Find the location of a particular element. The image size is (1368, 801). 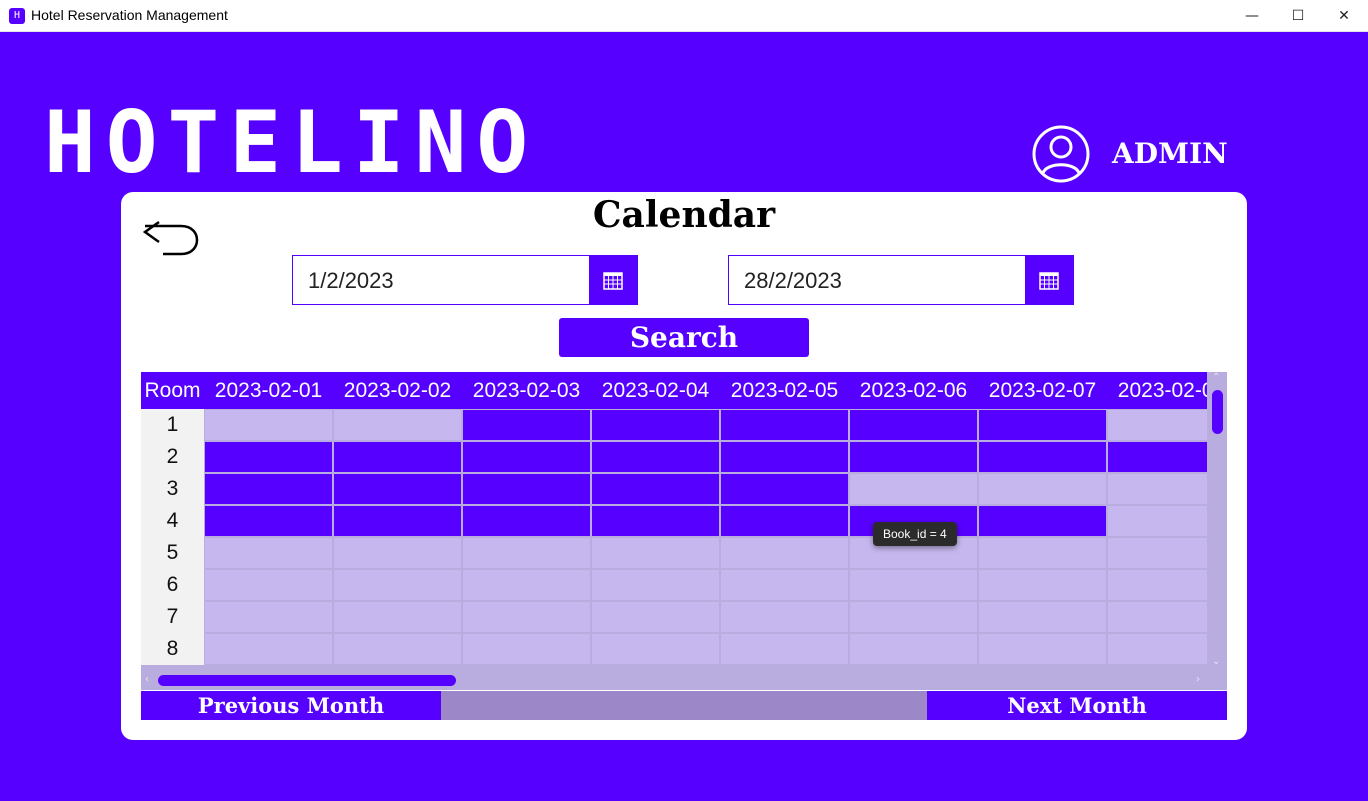

minimize-button: — is located at coordinates (1252, 16).